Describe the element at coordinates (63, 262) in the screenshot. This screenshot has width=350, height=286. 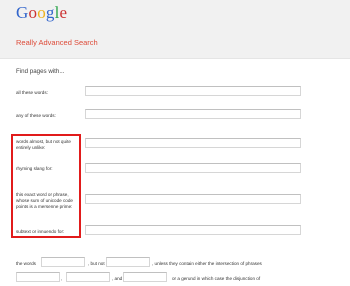
I see `the-words-input` at that location.